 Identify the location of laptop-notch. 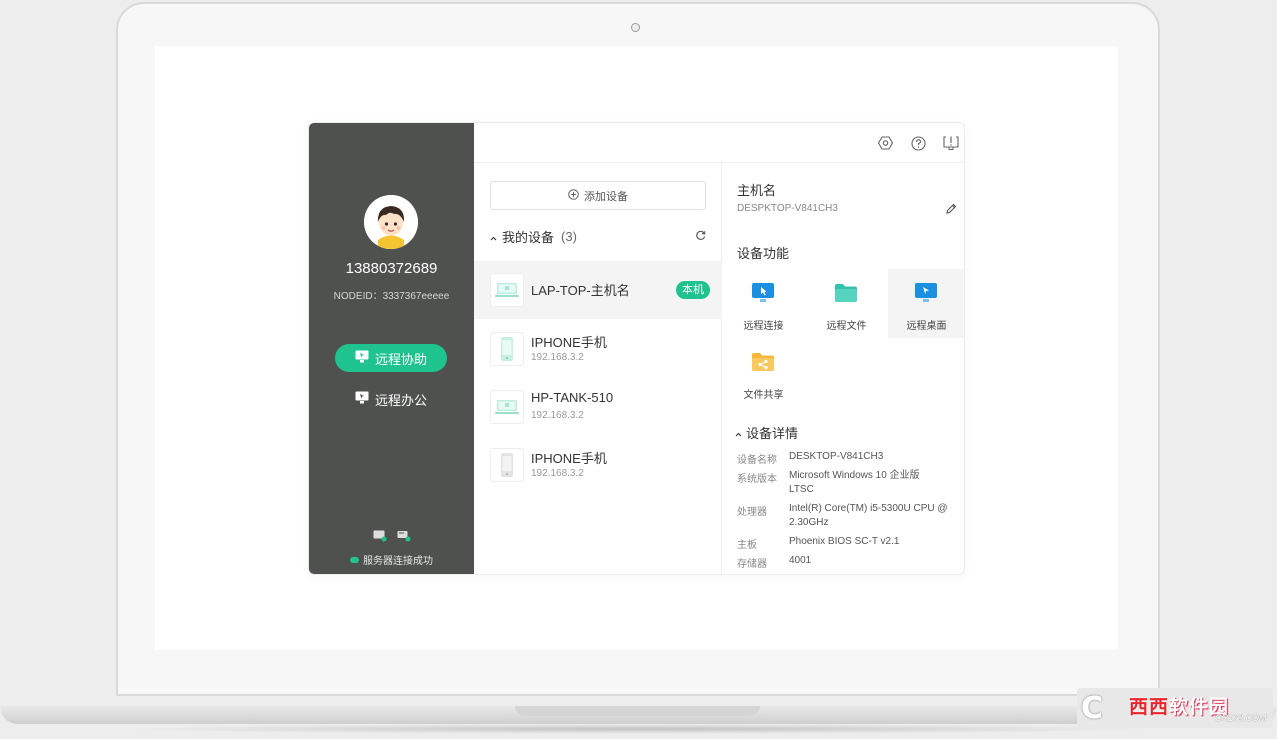
(637, 711).